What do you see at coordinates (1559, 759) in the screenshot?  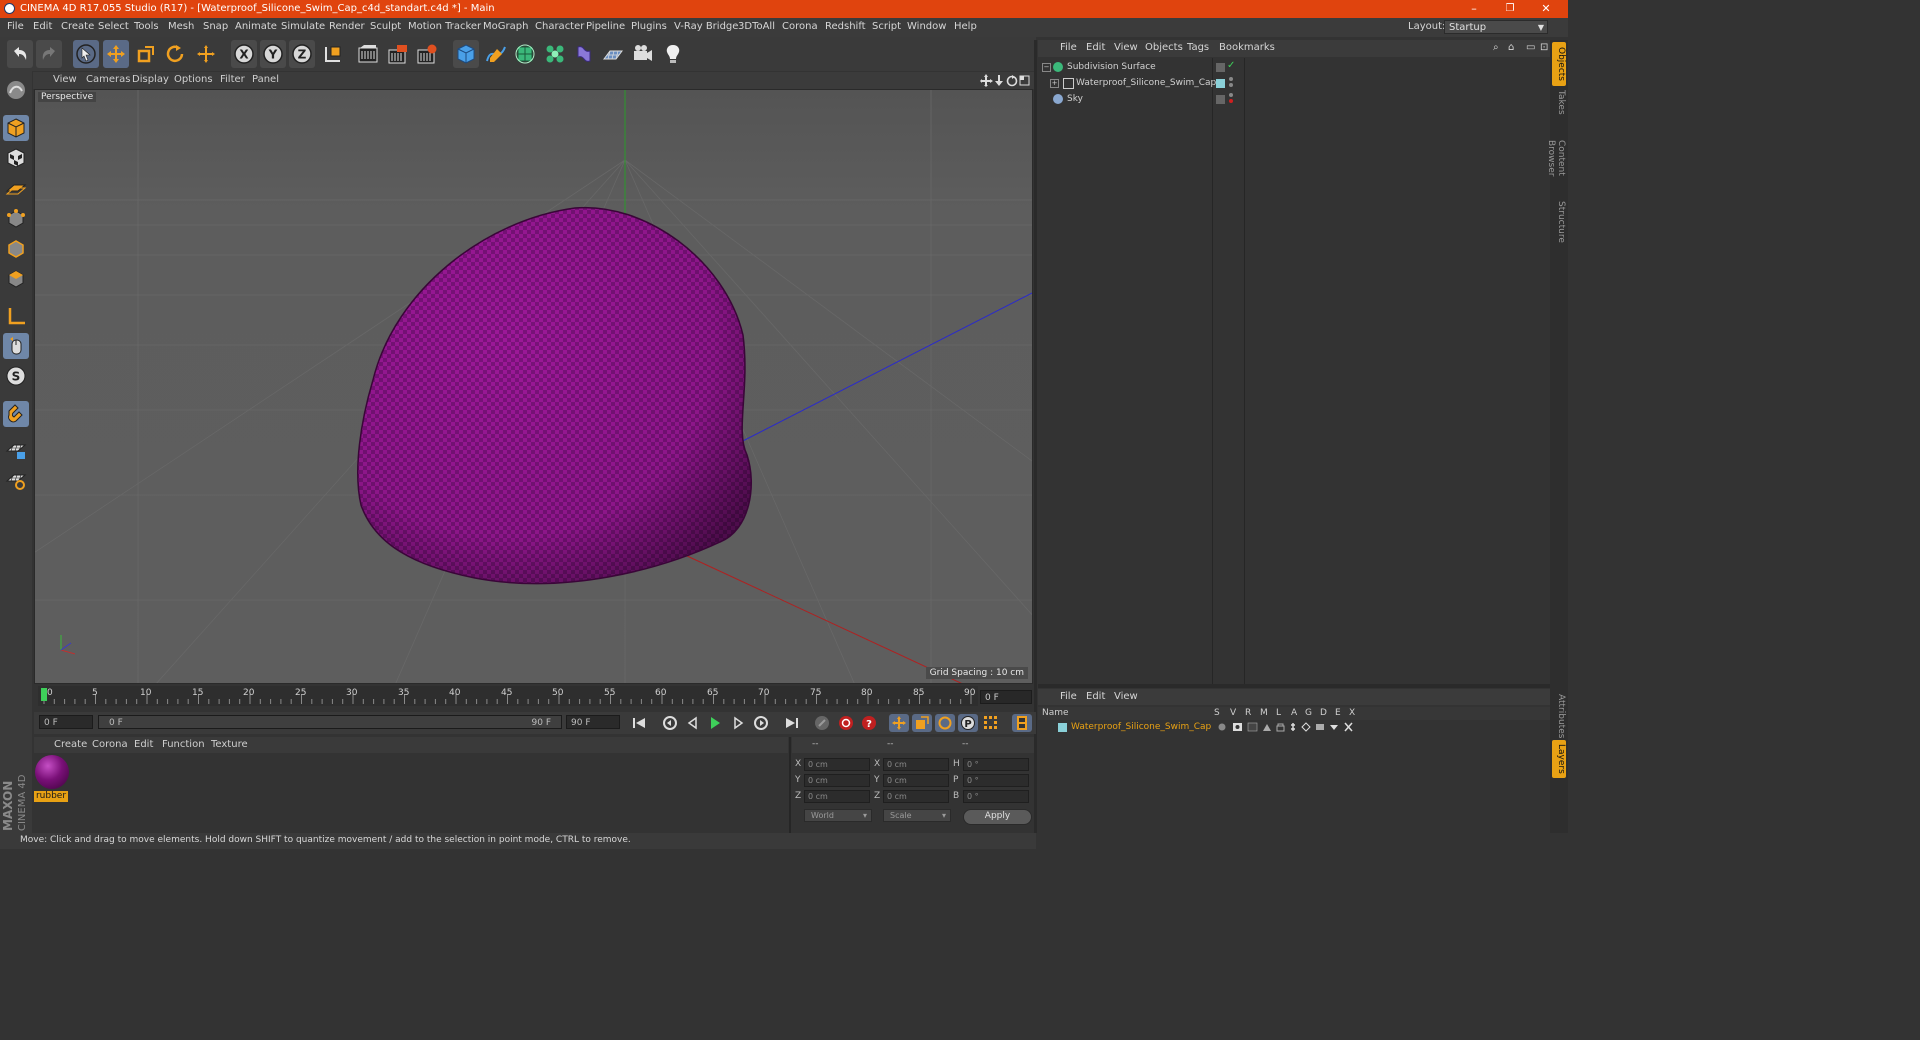 I see `tab-layers: Layers` at bounding box center [1559, 759].